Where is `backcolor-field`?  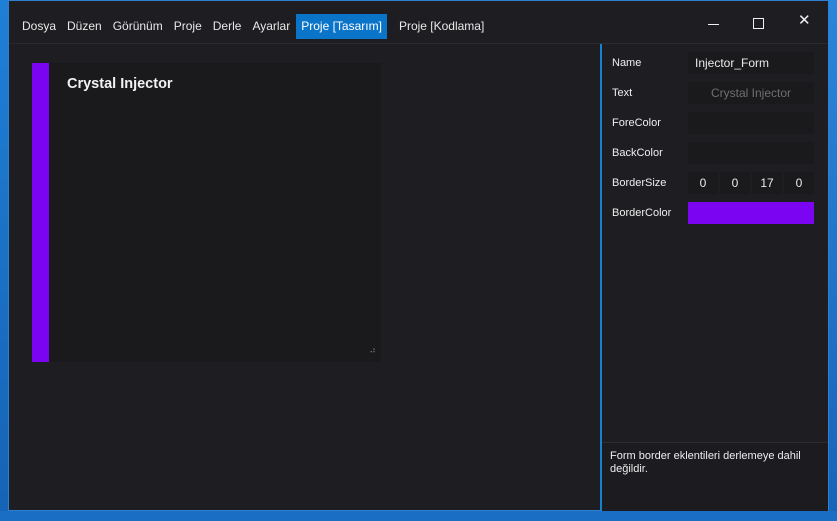
backcolor-field is located at coordinates (751, 153).